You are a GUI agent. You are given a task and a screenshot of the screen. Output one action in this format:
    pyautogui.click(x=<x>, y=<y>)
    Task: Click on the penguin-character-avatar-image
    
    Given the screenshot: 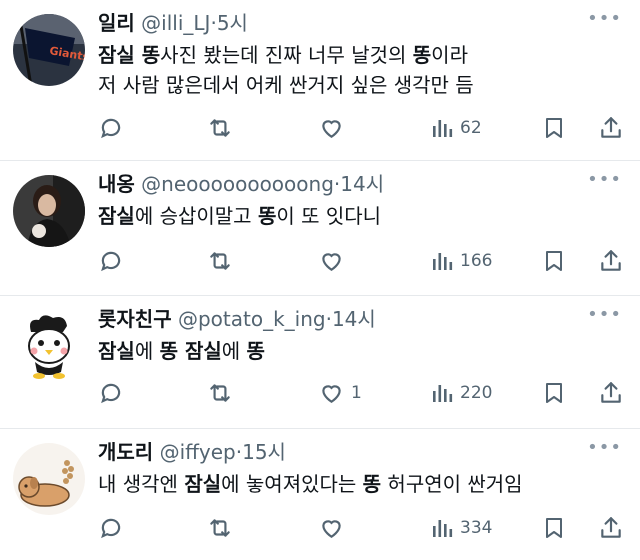 What is the action you would take?
    pyautogui.click(x=49, y=346)
    